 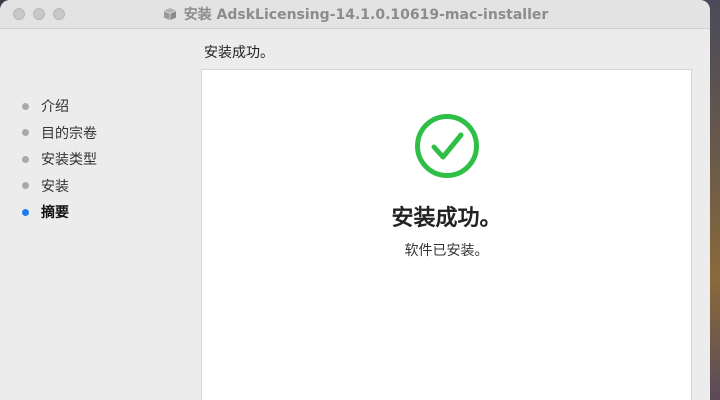 What do you see at coordinates (446, 251) in the screenshot?
I see `success-message: 软件已安装。` at bounding box center [446, 251].